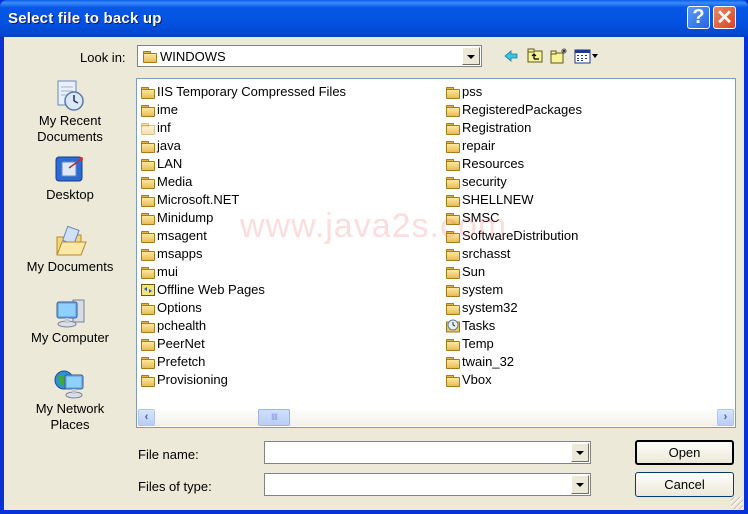 Image resolution: width=748 pixels, height=514 pixels. Describe the element at coordinates (148, 290) in the screenshot. I see `offline-pages-icon` at that location.